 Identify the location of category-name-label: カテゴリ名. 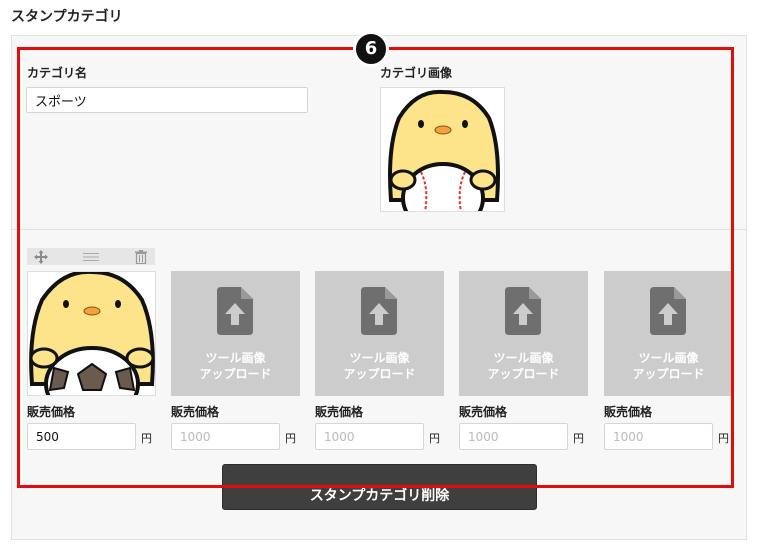
(57, 73).